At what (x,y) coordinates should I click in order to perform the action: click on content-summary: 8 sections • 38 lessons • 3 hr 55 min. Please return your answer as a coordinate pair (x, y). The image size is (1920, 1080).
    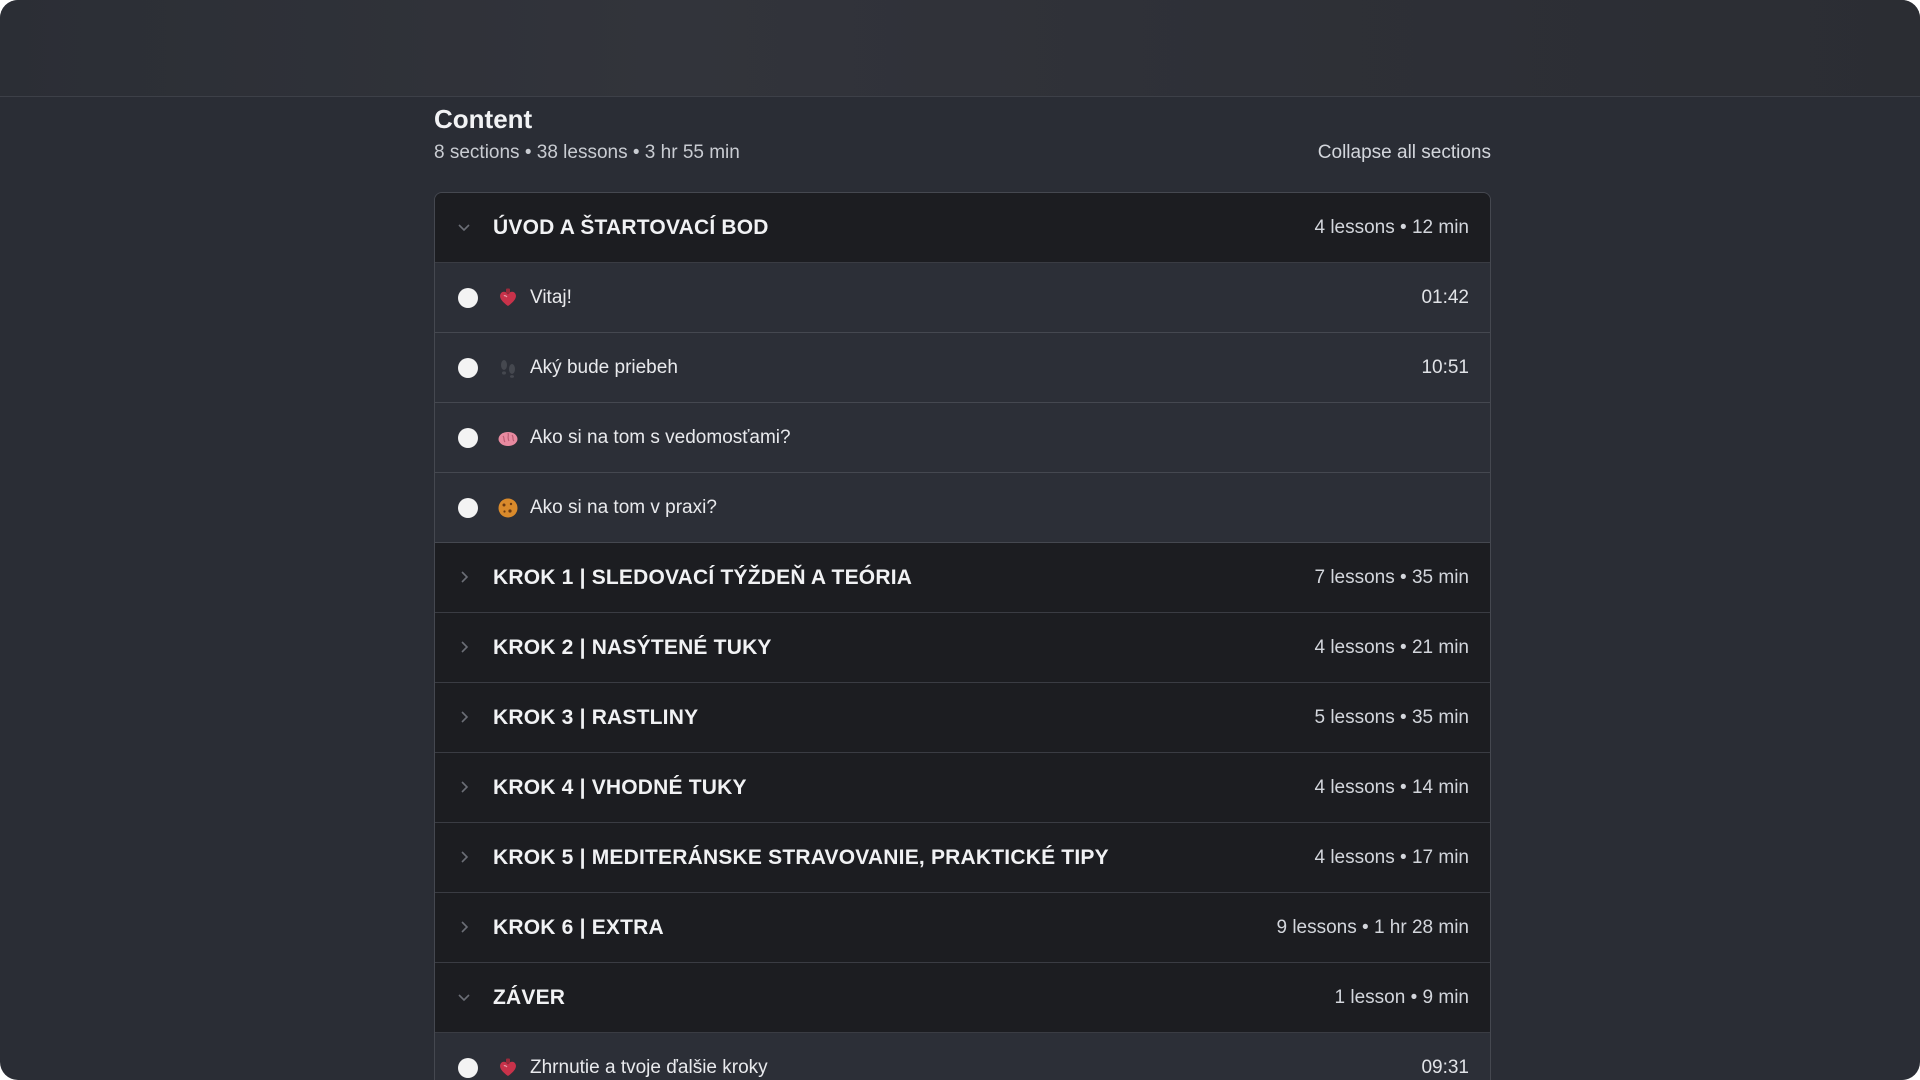
    Looking at the image, I should click on (587, 152).